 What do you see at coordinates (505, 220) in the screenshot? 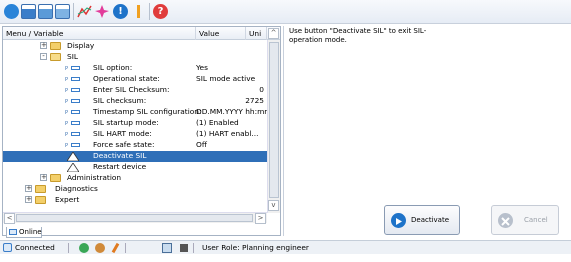
I see `cancel-icon` at bounding box center [505, 220].